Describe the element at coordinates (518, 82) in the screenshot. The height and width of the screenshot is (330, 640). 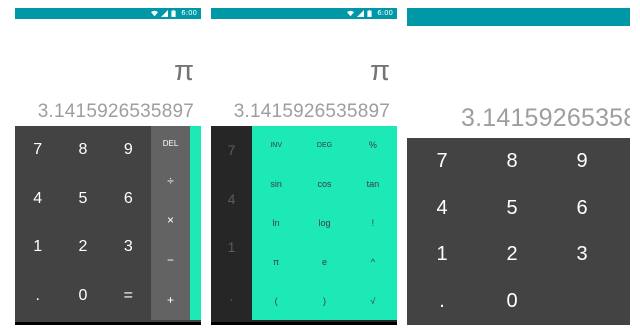
I see `calculator-display: 3.14159265358` at that location.